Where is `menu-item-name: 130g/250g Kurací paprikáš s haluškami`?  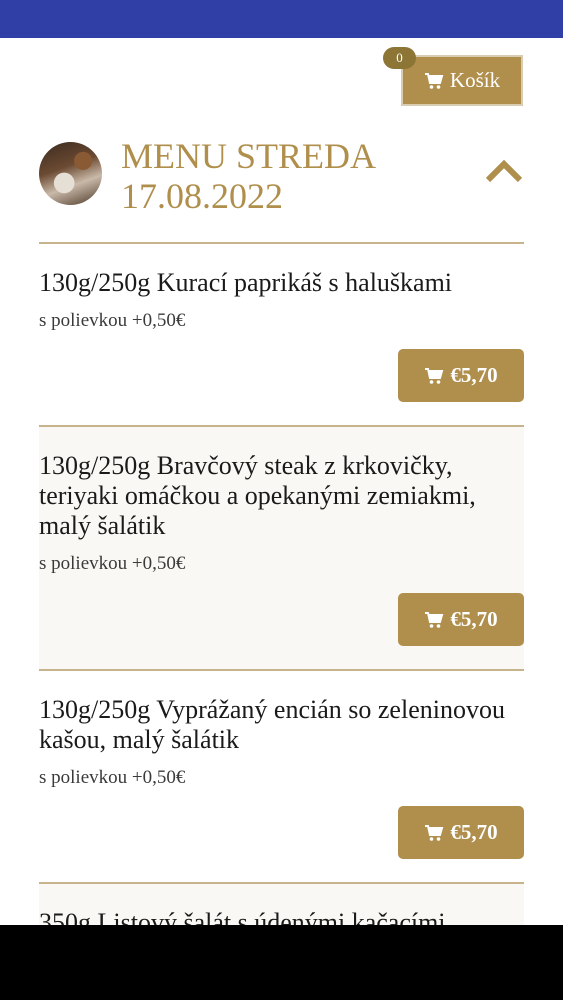
menu-item-name: 130g/250g Kurací paprikáš s haluškami is located at coordinates (246, 282).